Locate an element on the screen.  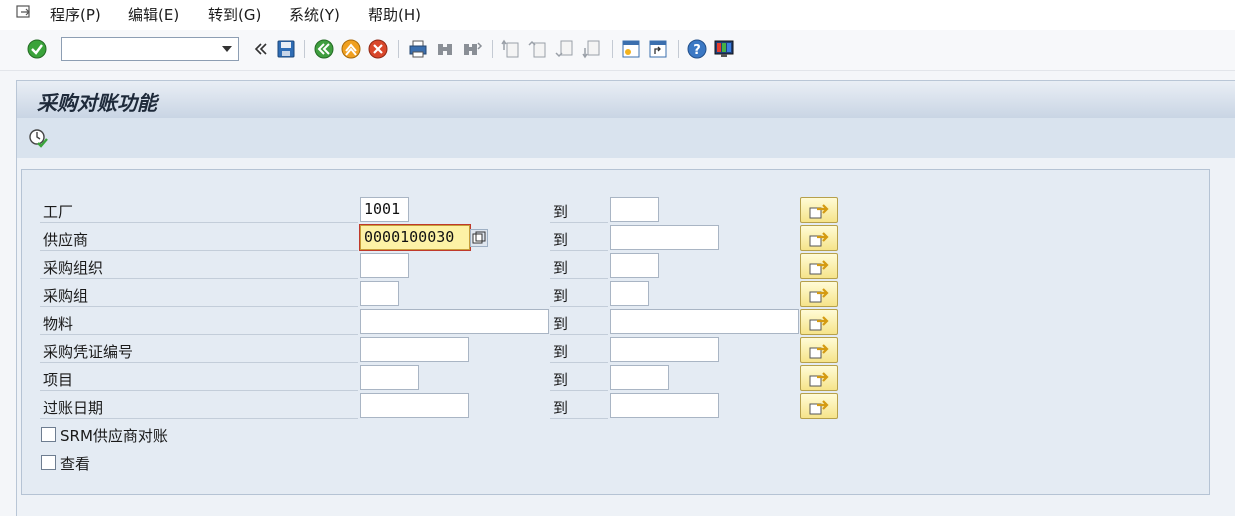
item-multiple-selection-button is located at coordinates (819, 378).